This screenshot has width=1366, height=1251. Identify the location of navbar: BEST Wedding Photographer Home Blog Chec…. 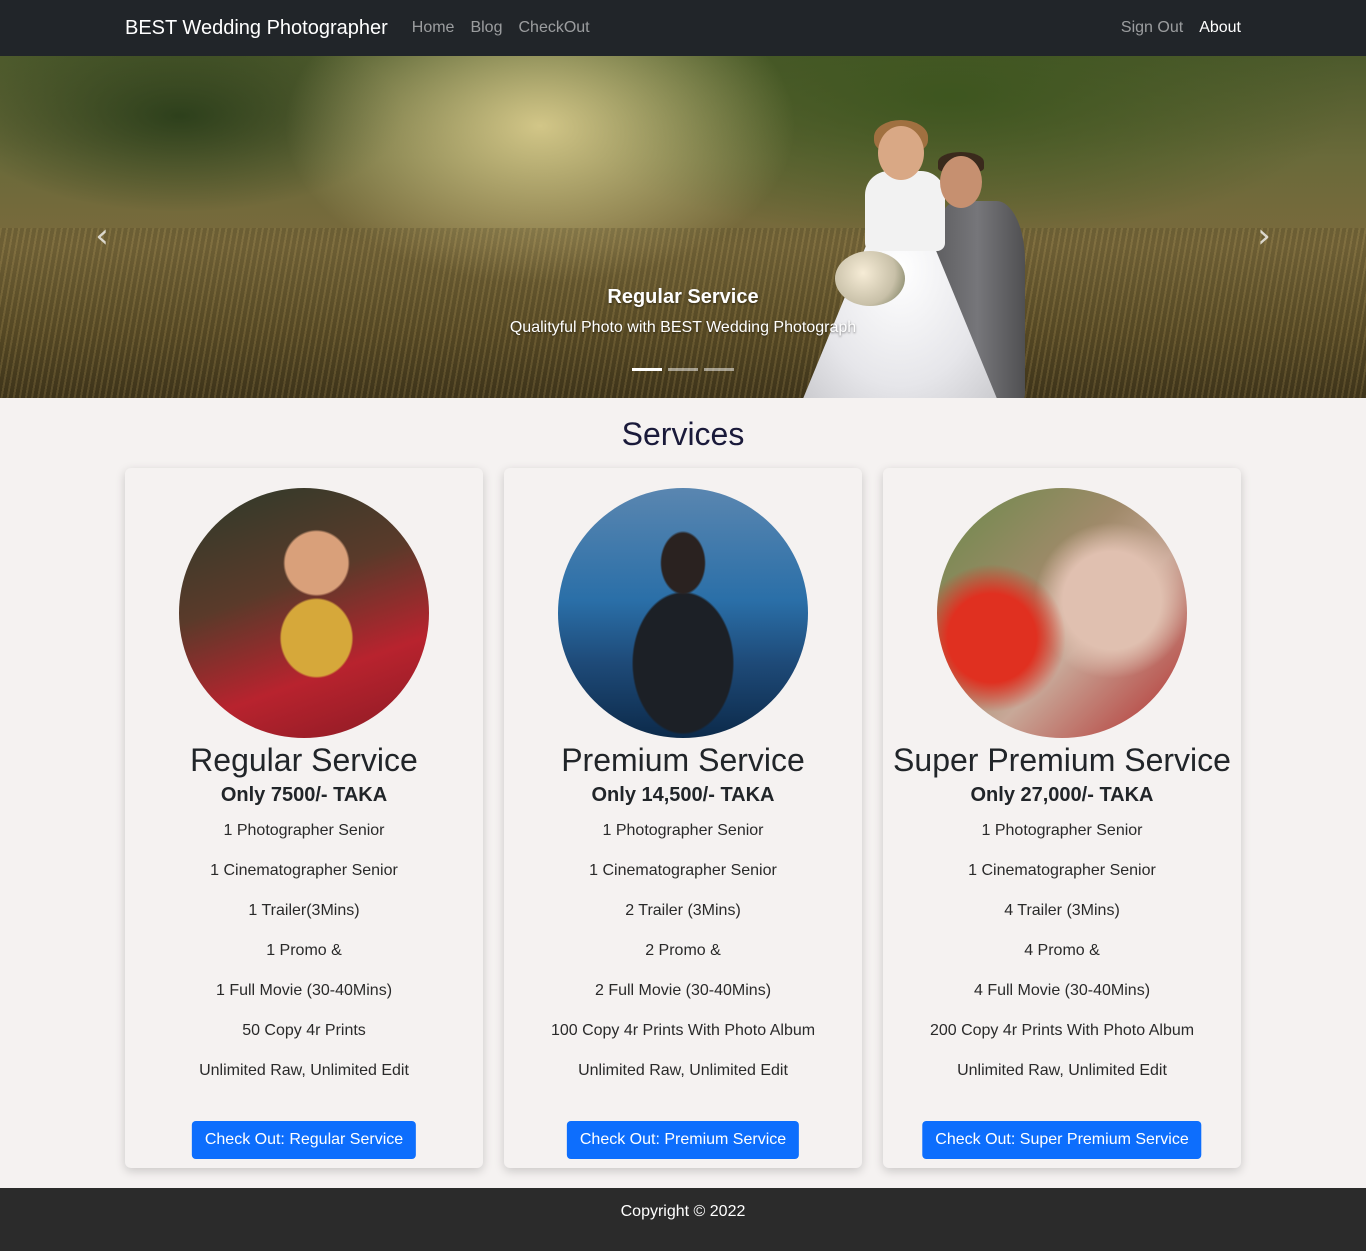
(683, 28).